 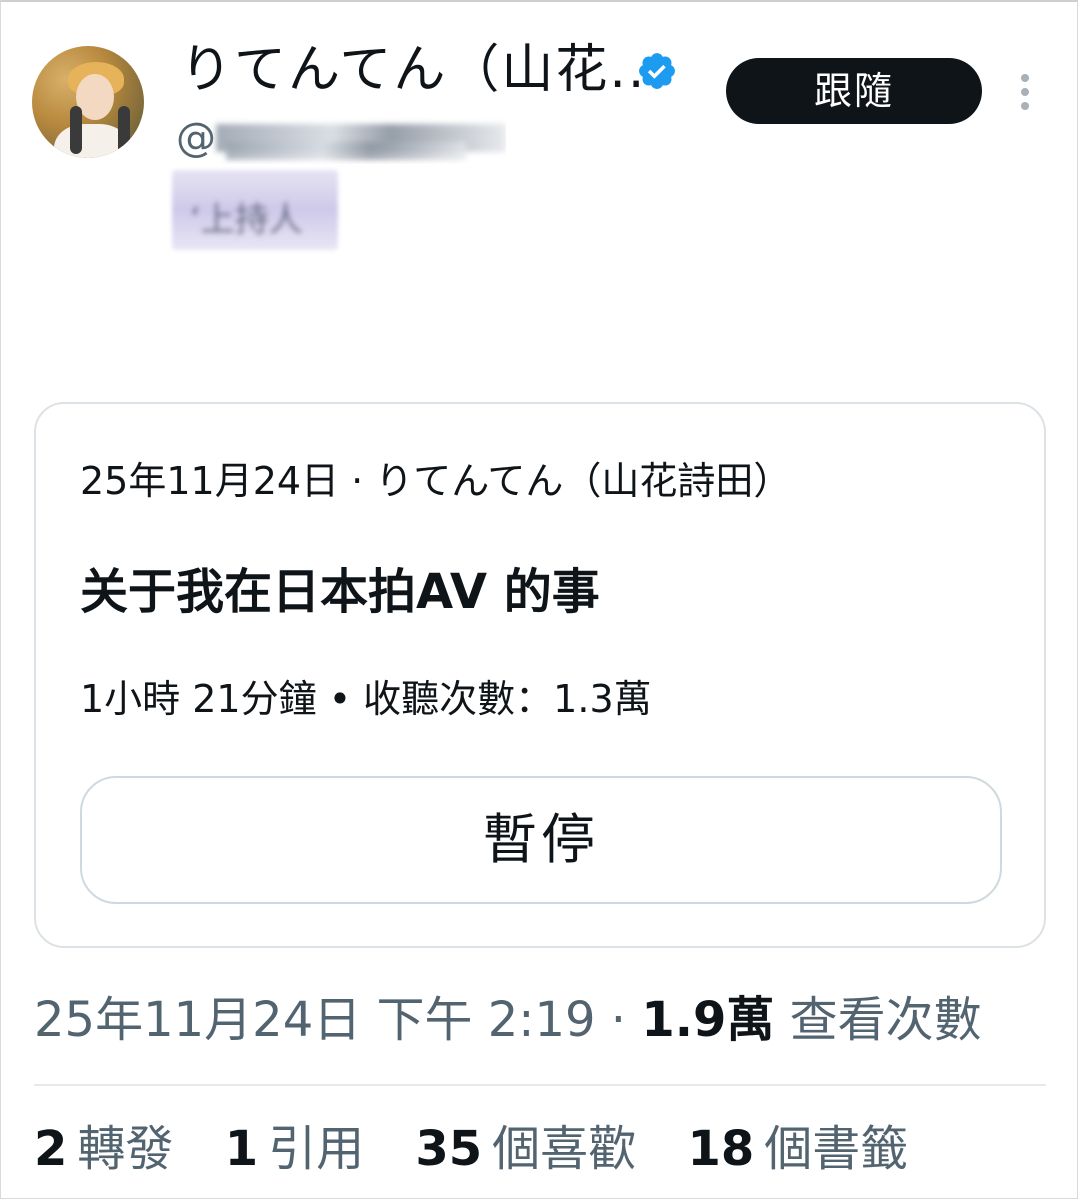 What do you see at coordinates (294, 1149) in the screenshot?
I see `quotes-stat: 1 引用` at bounding box center [294, 1149].